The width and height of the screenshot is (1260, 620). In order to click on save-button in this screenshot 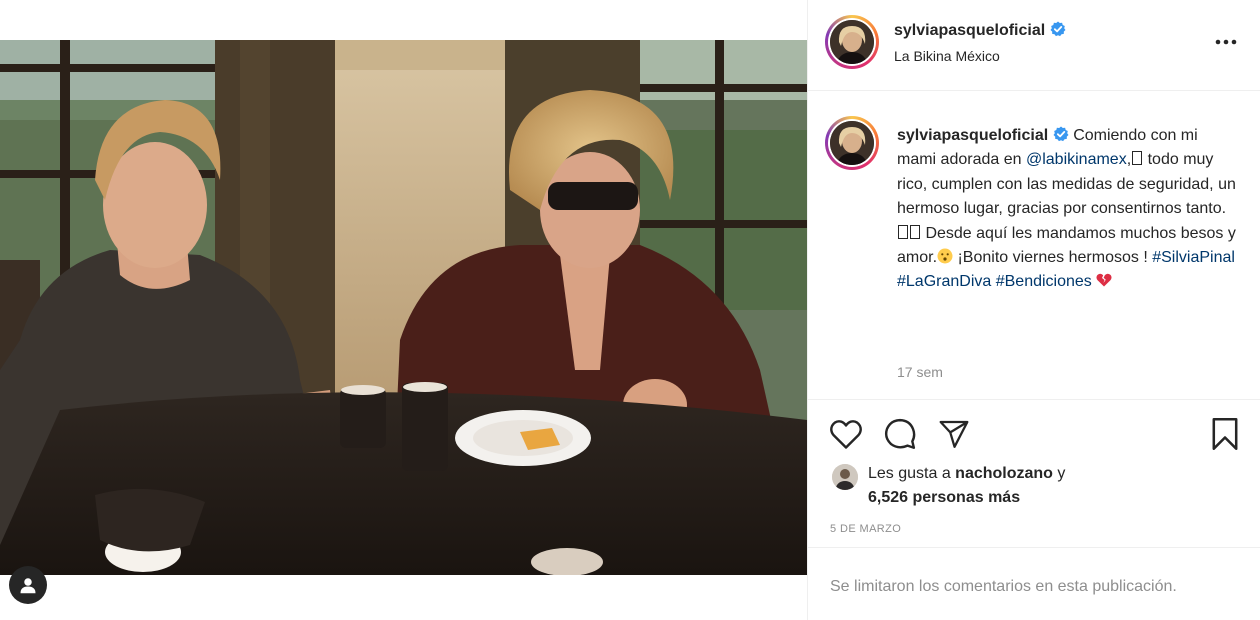, I will do `click(1225, 434)`.